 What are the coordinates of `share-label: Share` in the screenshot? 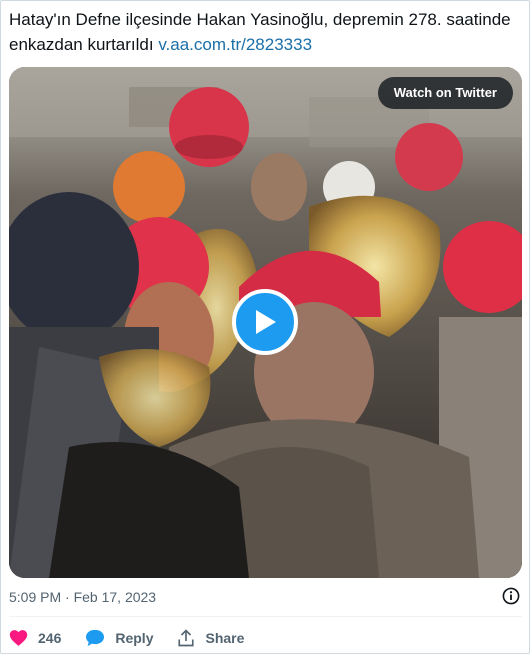 It's located at (225, 638).